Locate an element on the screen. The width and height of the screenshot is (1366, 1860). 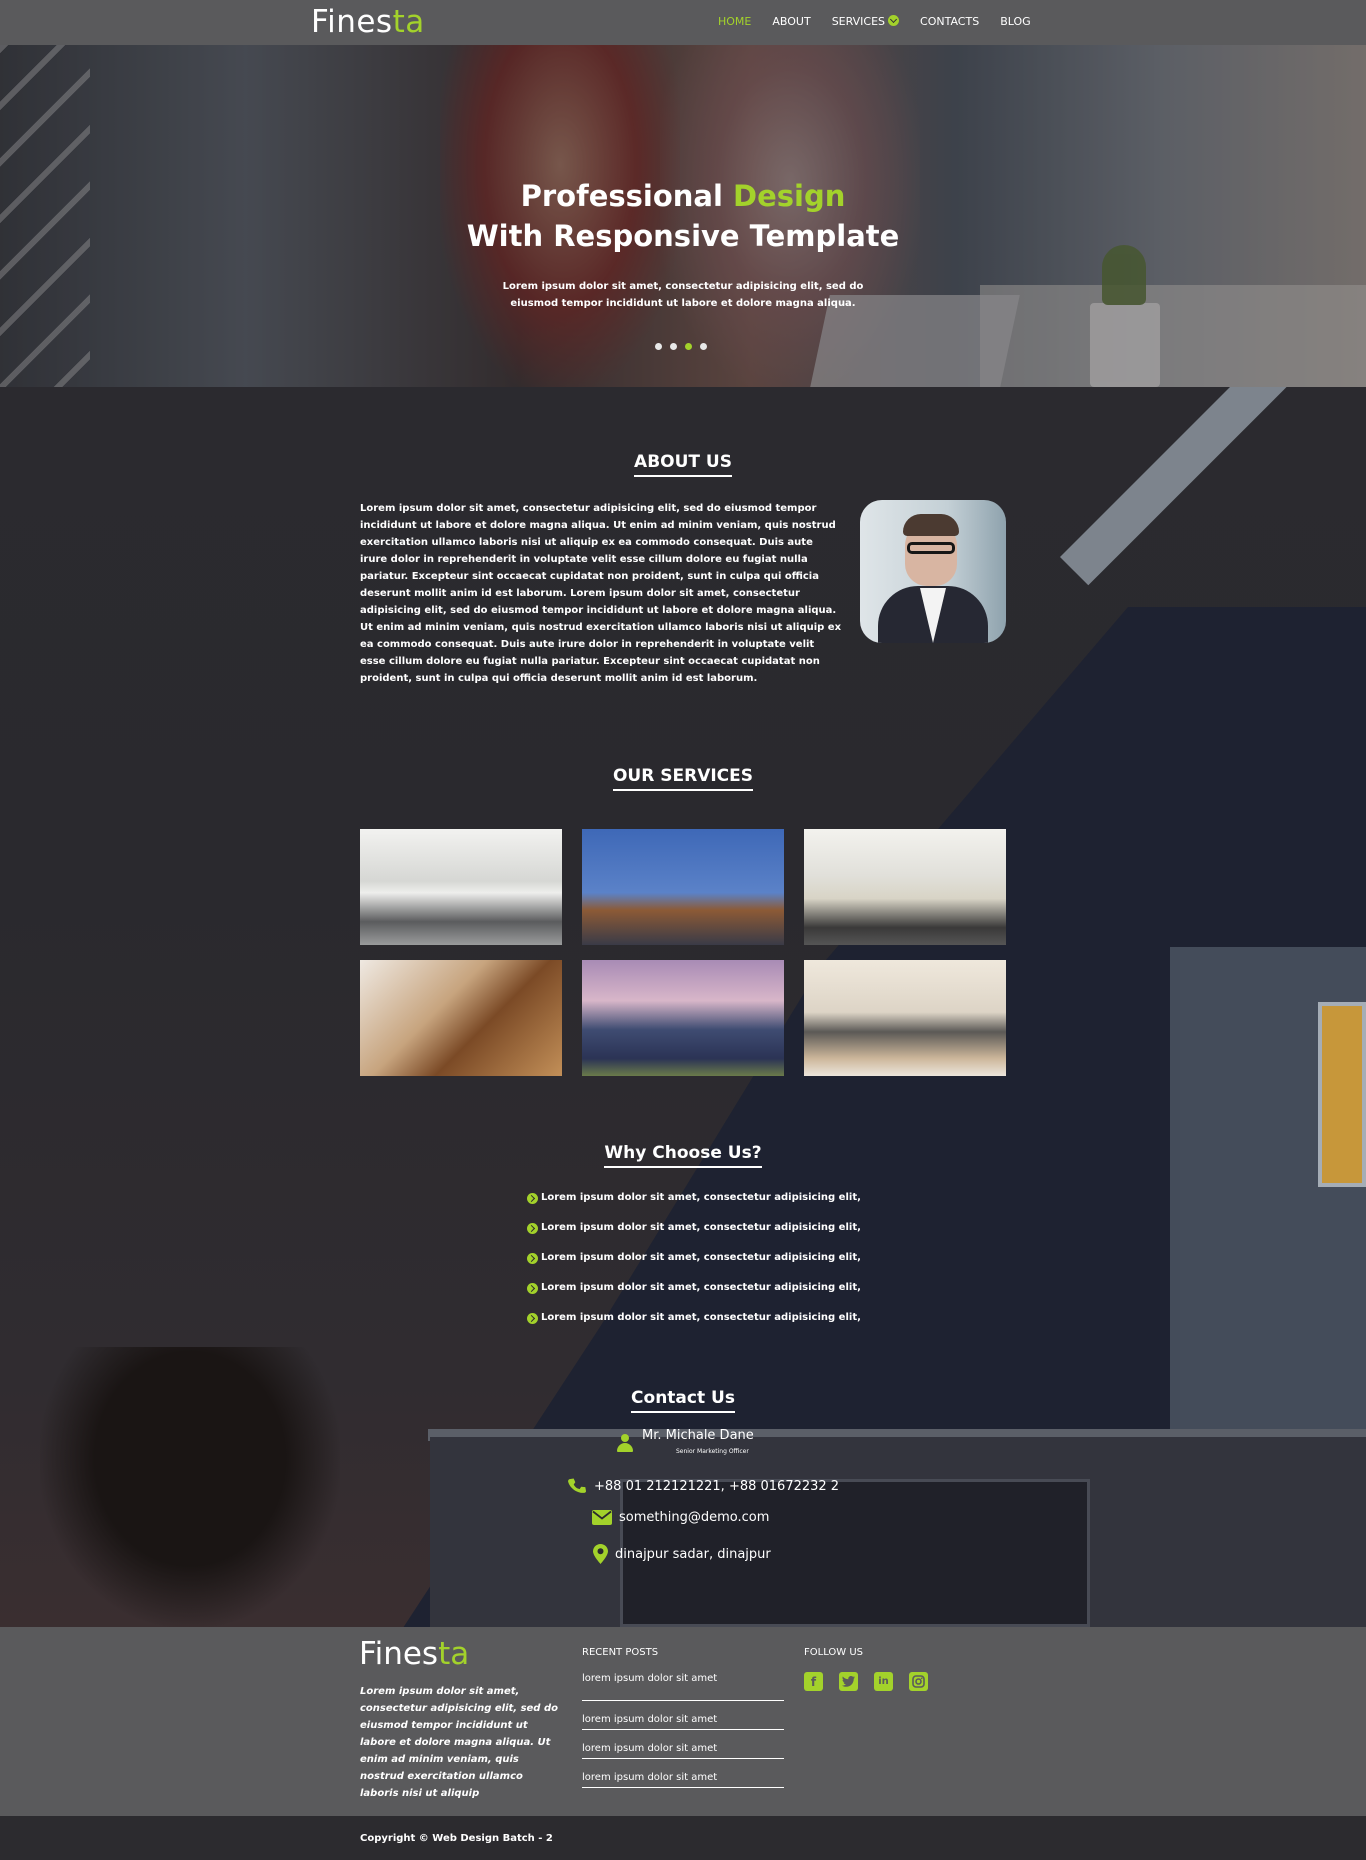
contact-title: Contact Us is located at coordinates (683, 1400).